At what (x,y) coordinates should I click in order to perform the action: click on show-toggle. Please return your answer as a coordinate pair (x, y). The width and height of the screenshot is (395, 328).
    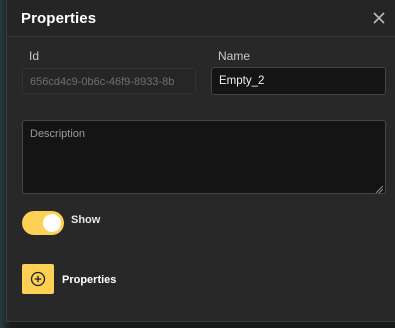
    Looking at the image, I should click on (43, 223).